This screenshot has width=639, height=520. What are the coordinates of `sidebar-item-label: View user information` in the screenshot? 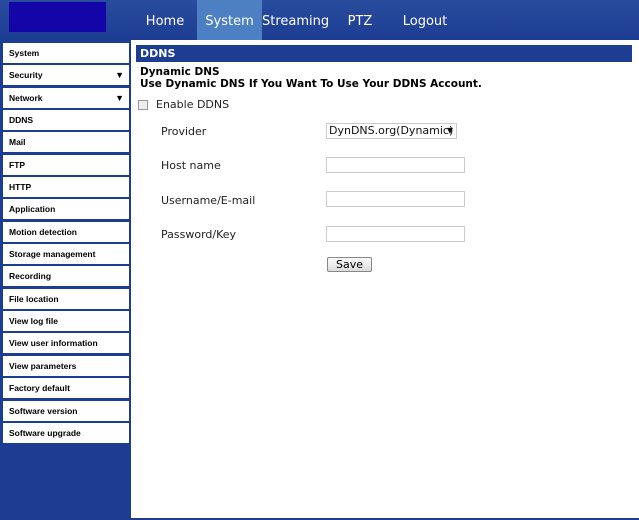 It's located at (53, 343).